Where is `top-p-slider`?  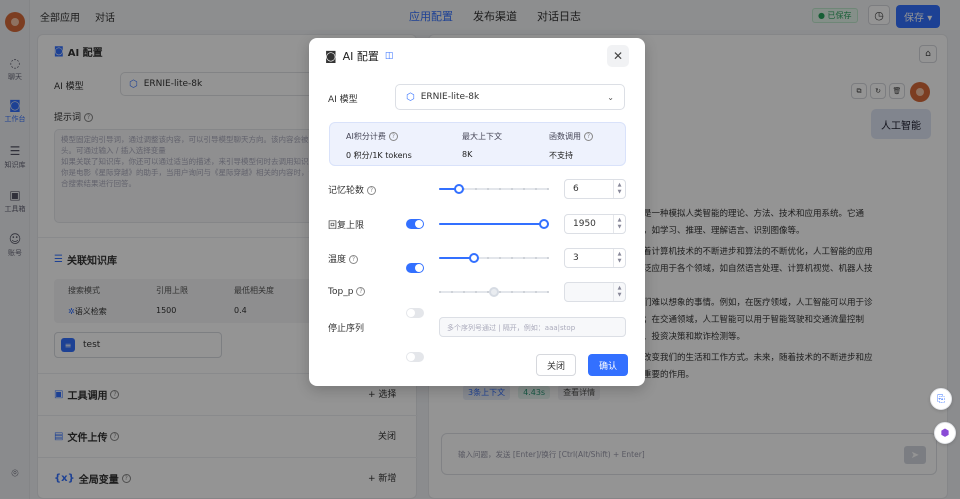 top-p-slider is located at coordinates (494, 292).